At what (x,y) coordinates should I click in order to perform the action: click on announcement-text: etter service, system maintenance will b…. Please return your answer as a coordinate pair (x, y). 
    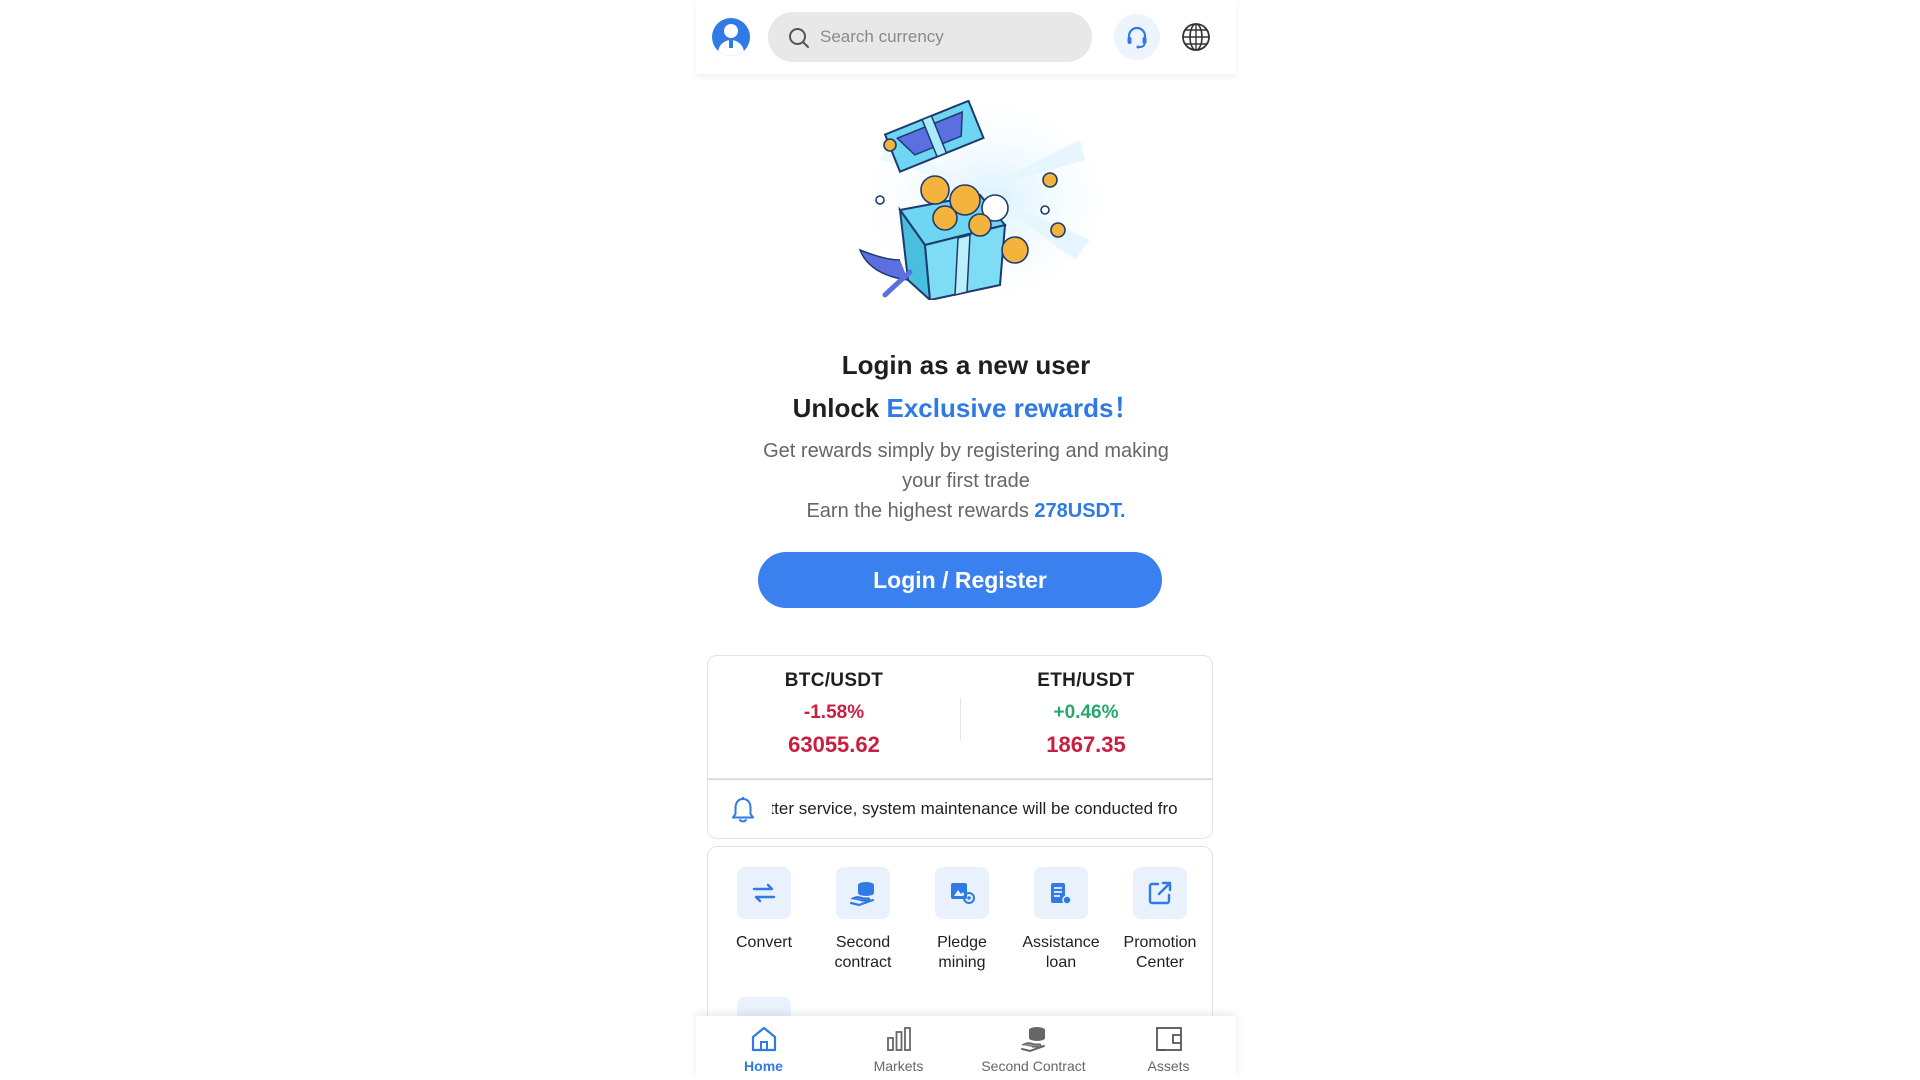
    Looking at the image, I should click on (975, 808).